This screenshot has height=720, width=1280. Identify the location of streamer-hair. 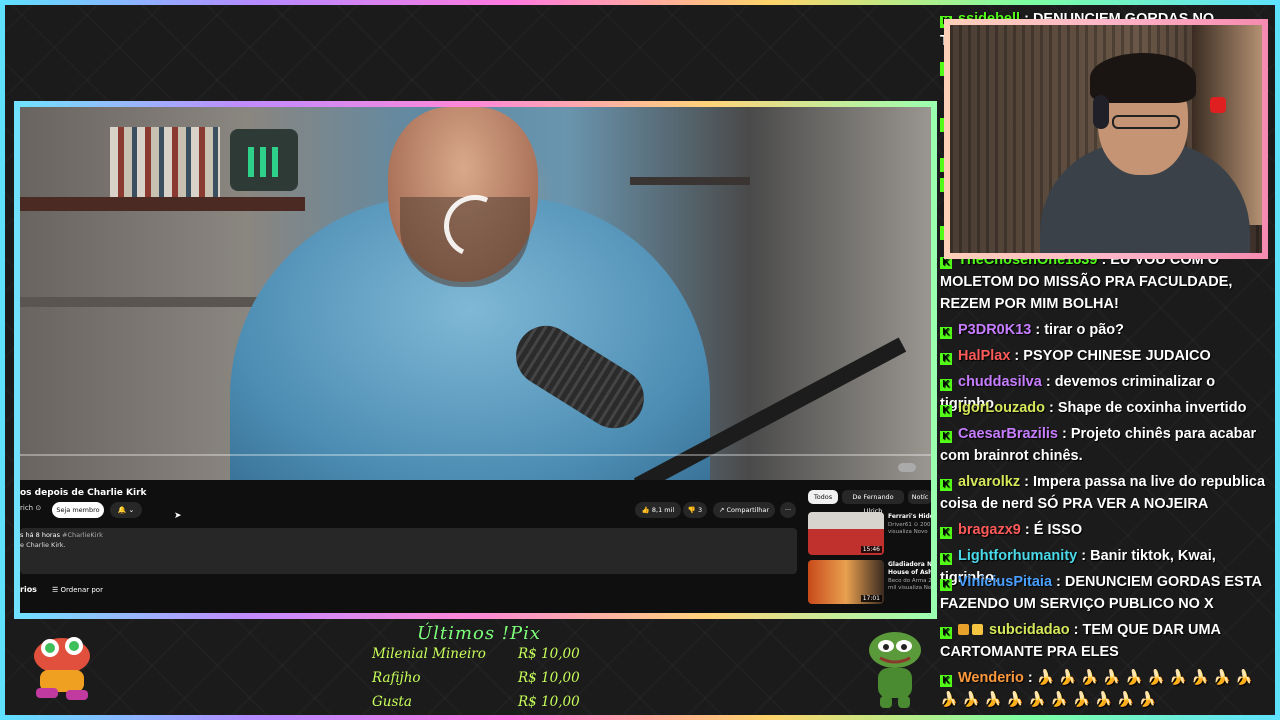
(1143, 78).